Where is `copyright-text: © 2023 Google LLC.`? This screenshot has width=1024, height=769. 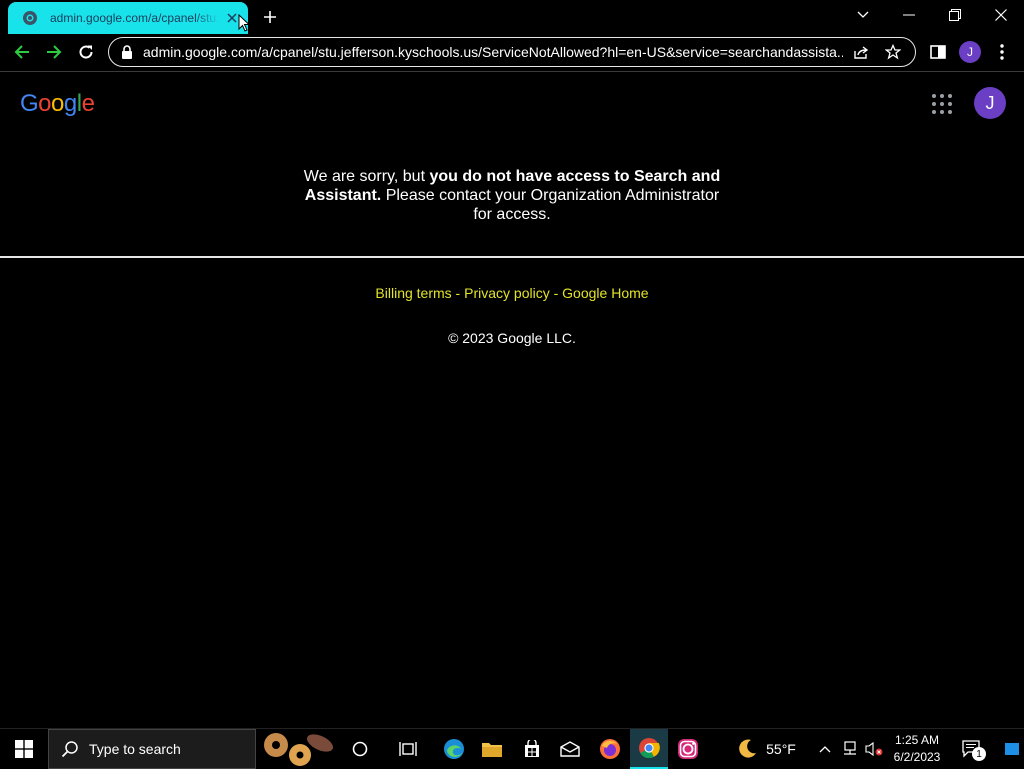 copyright-text: © 2023 Google LLC. is located at coordinates (512, 338).